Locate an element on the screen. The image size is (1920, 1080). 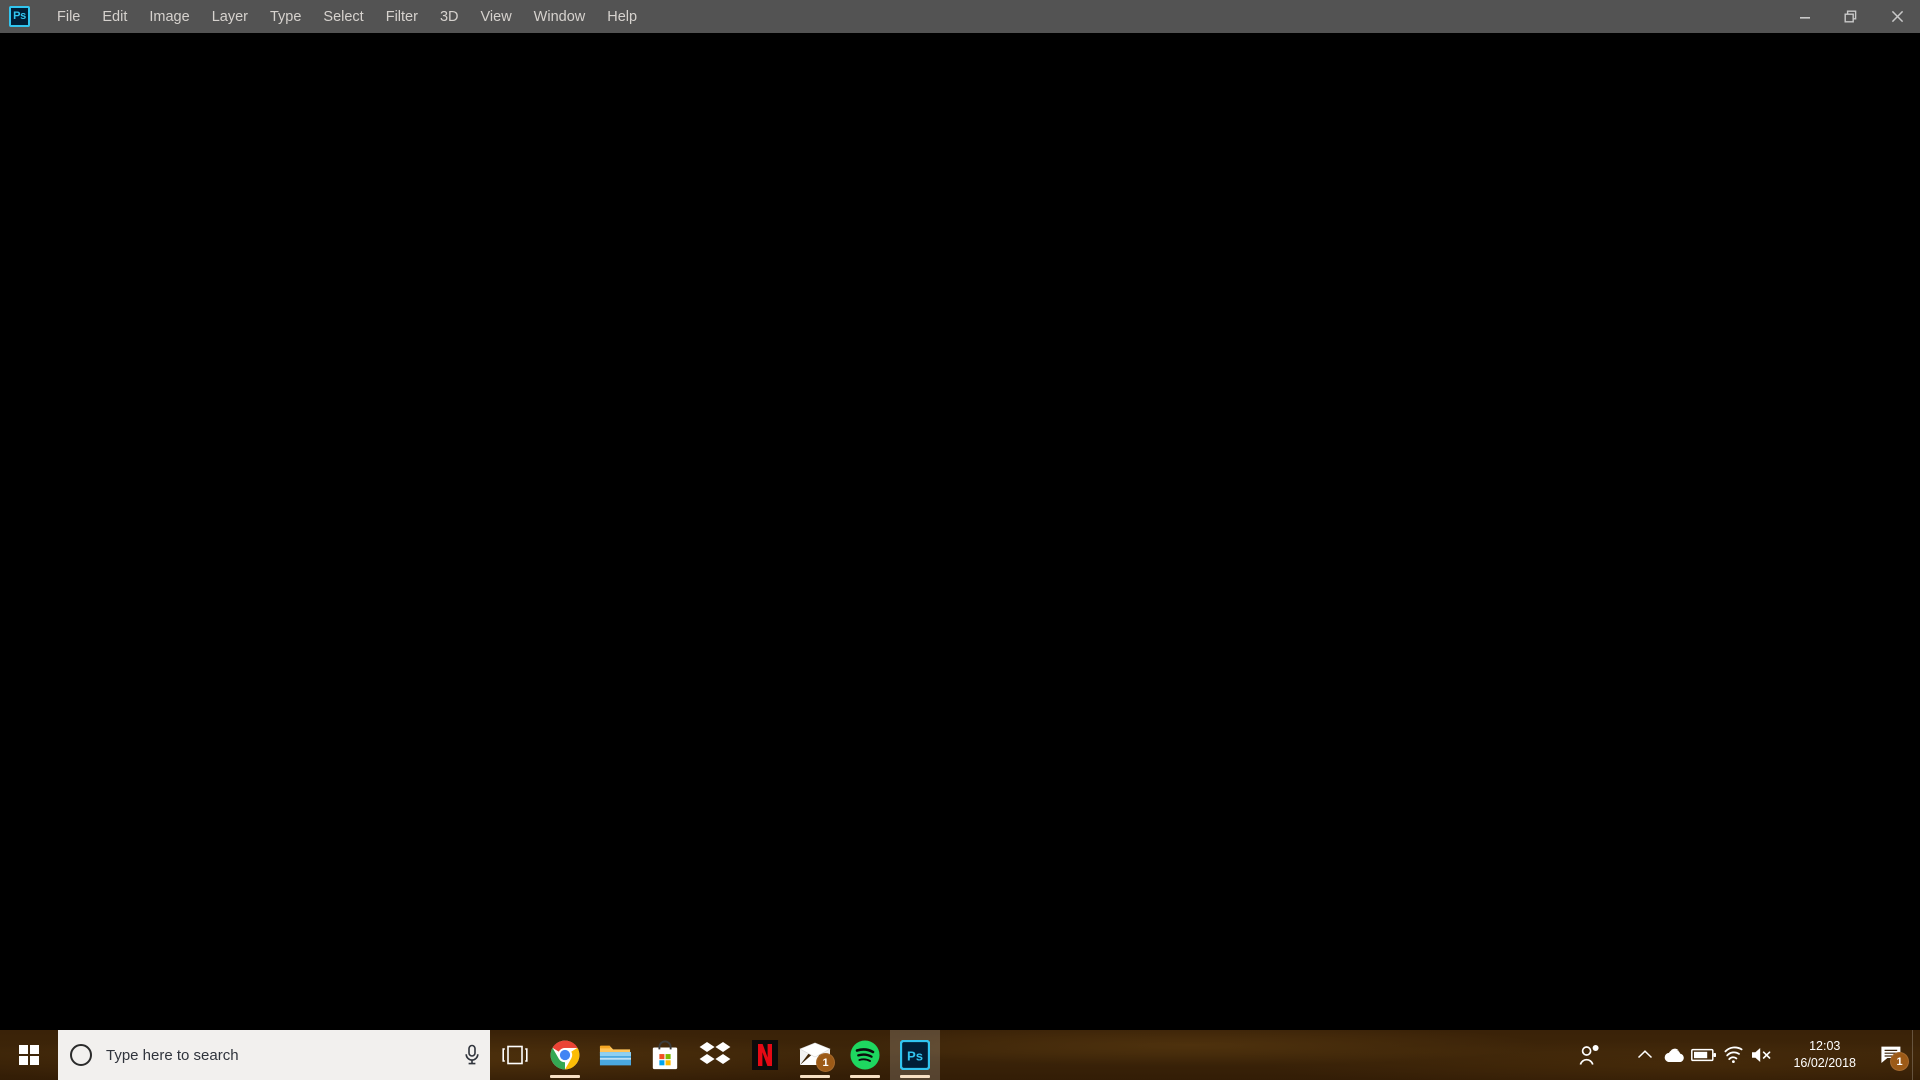
action-center-badge: 1 is located at coordinates (1899, 1061).